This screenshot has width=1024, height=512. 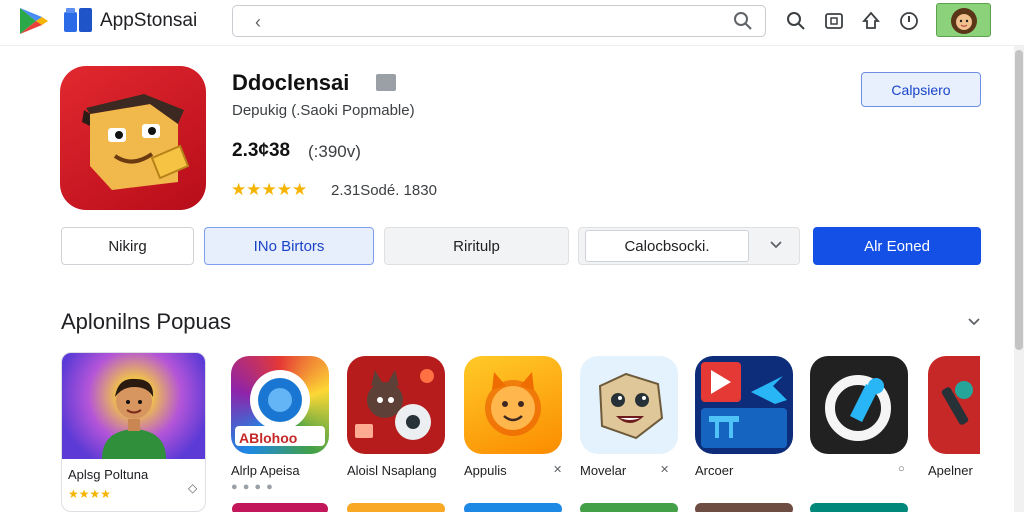 I want to click on app-tile-label: Arcoer, so click(x=714, y=470).